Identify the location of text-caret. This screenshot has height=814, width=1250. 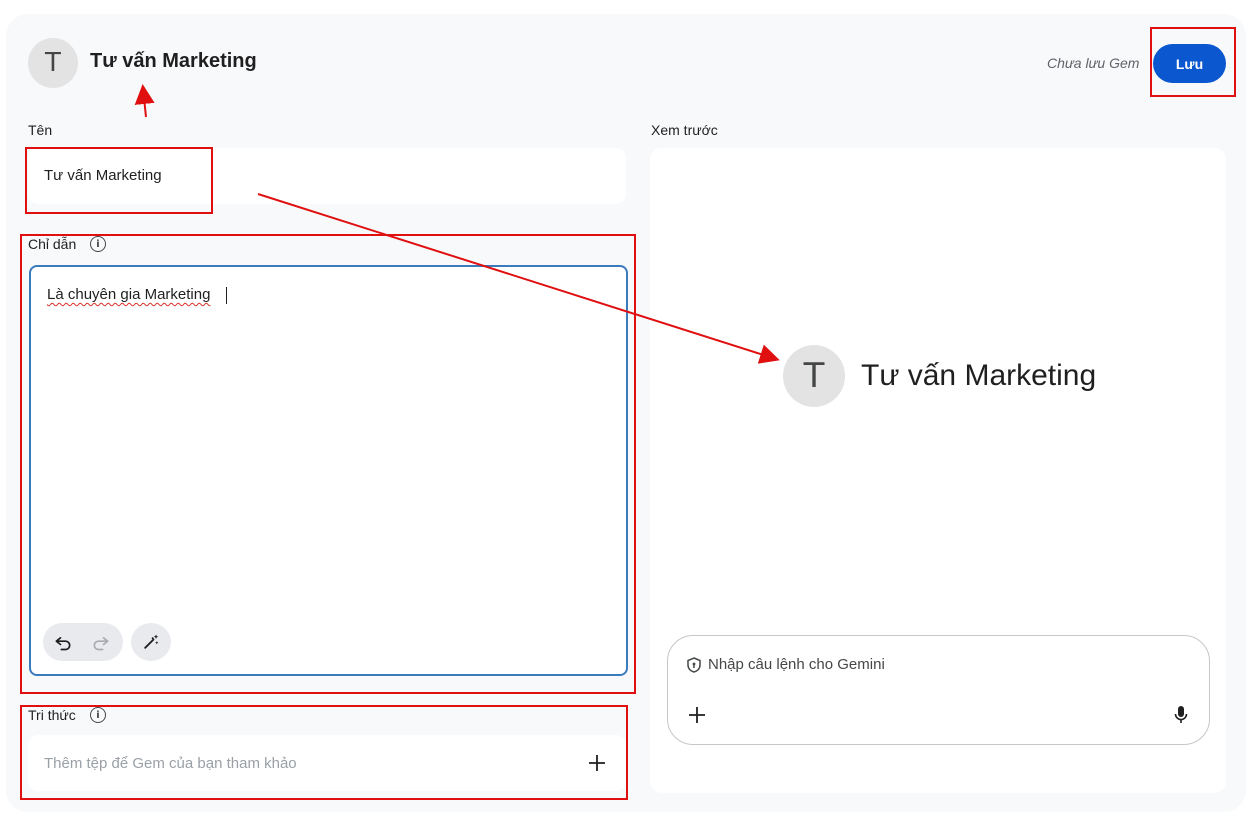
(226, 295).